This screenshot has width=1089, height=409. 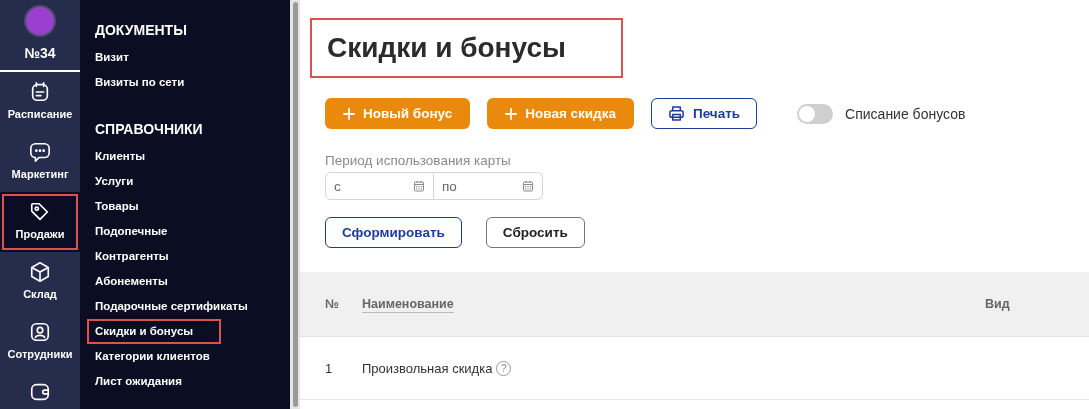 I want to click on rail-item: Продажи, so click(x=40, y=222).